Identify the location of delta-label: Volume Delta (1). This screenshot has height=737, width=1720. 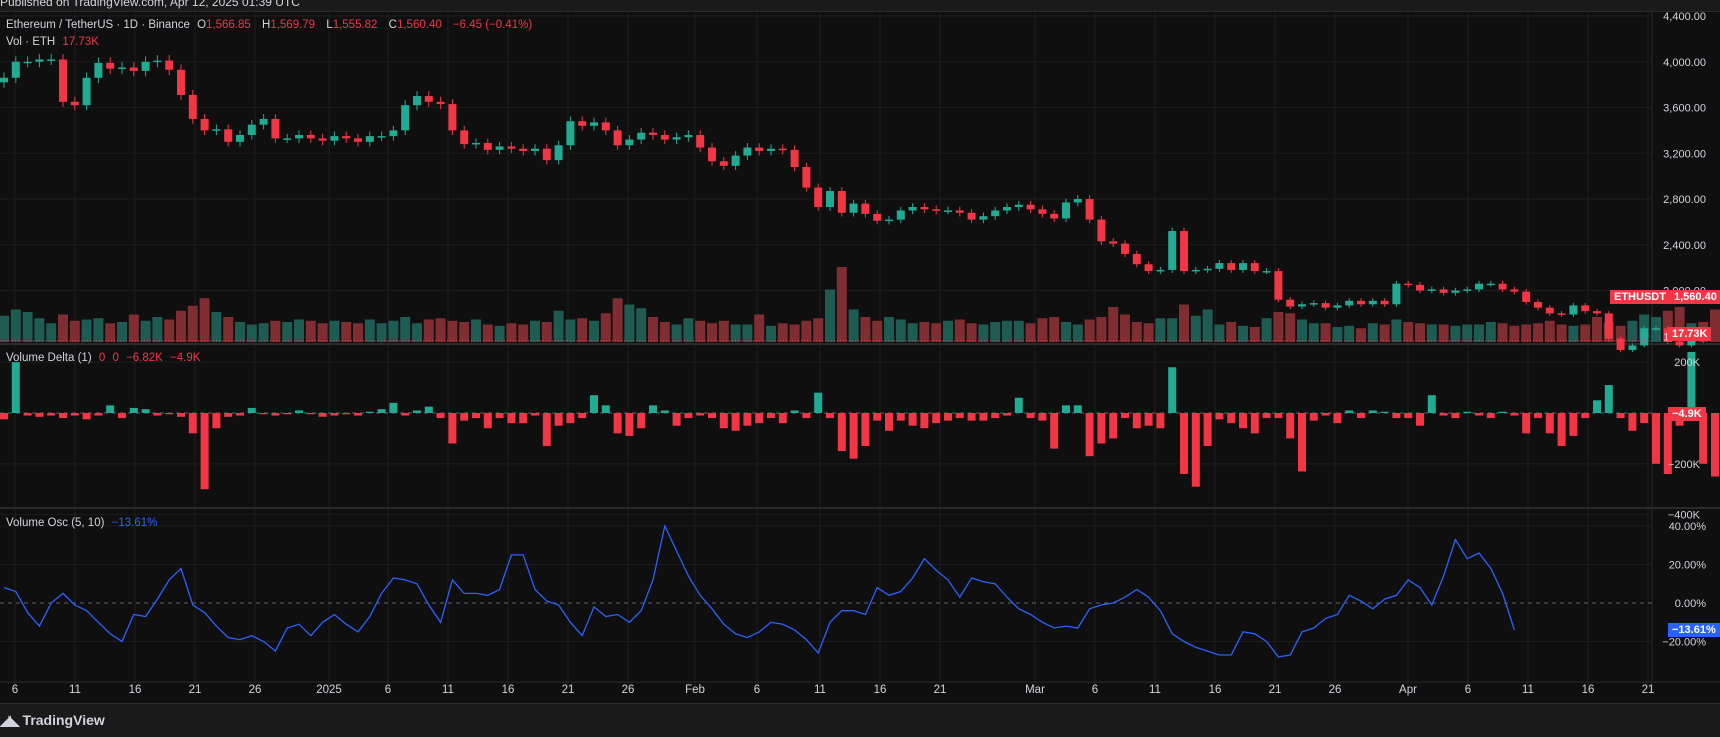
(49, 358).